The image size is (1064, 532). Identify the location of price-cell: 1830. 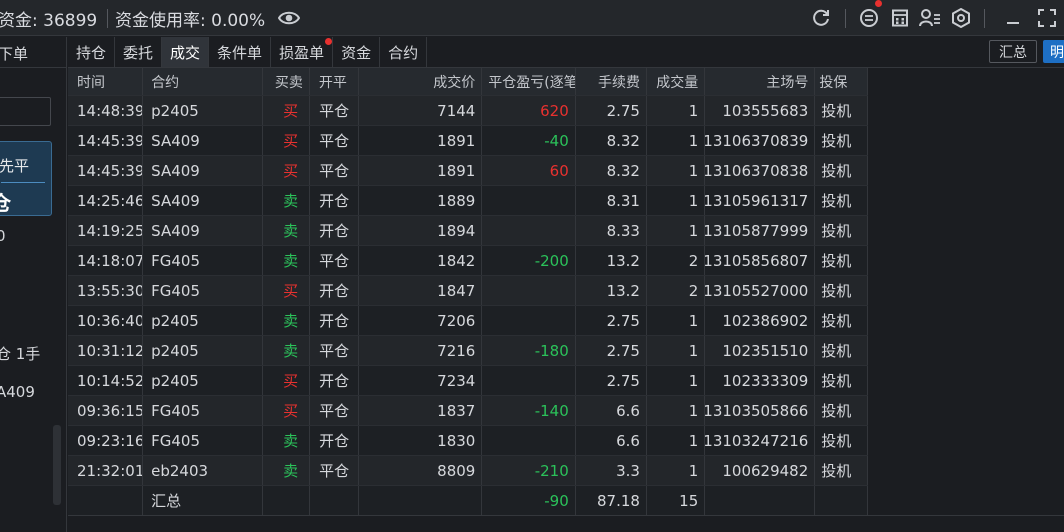
(421, 440).